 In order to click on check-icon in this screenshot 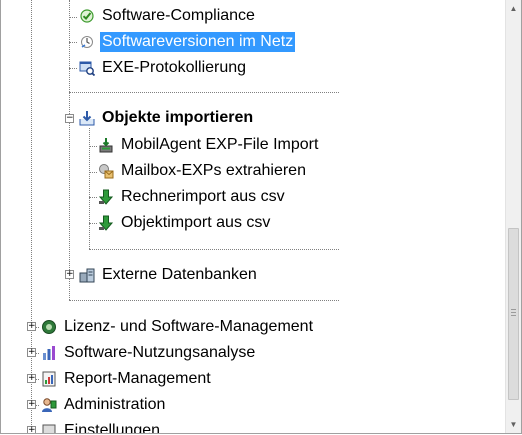, I will do `click(87, 16)`.